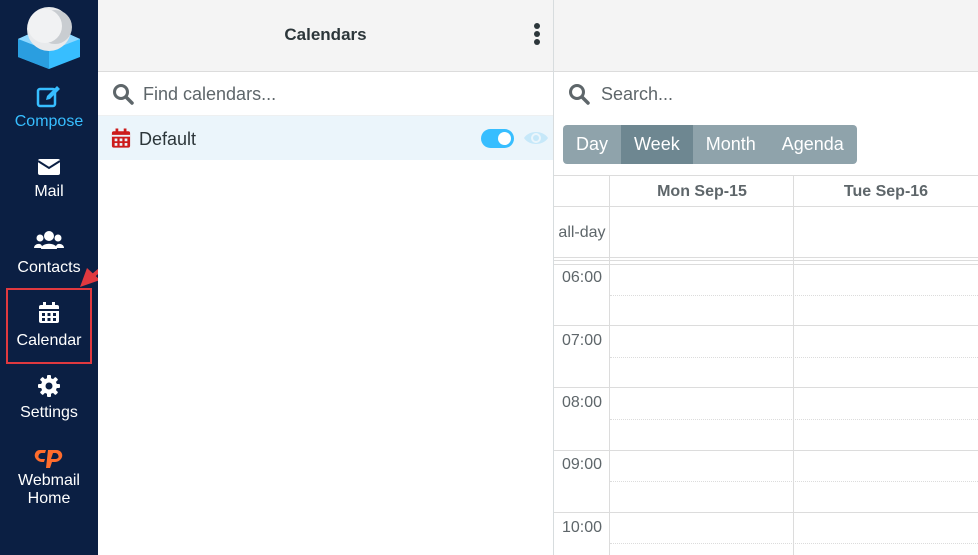 This screenshot has height=555, width=978. What do you see at coordinates (766, 234) in the screenshot?
I see `all-day-row` at bounding box center [766, 234].